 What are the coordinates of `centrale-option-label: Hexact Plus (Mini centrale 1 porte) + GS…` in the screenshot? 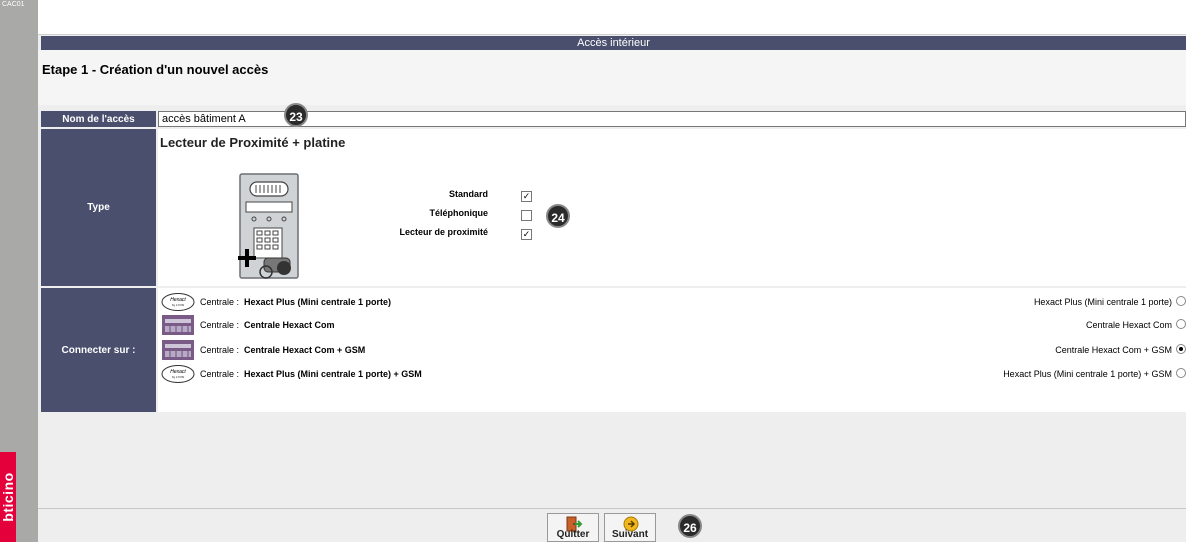 It's located at (1087, 374).